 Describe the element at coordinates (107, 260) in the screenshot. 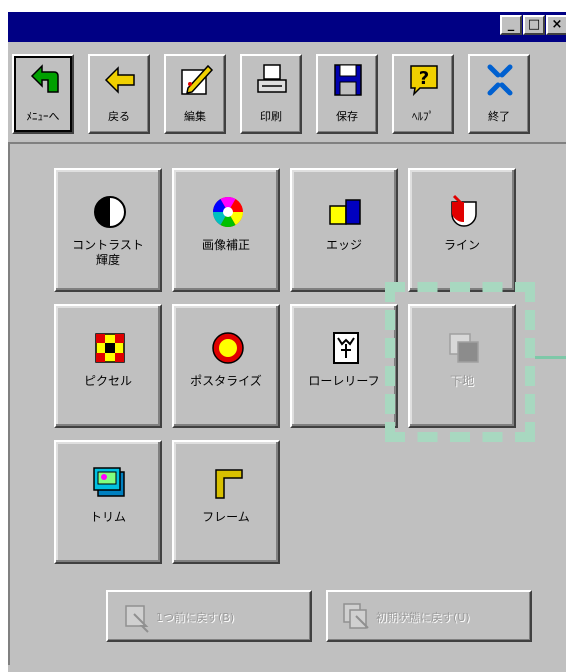

I see `brightness-label: 輝度` at that location.